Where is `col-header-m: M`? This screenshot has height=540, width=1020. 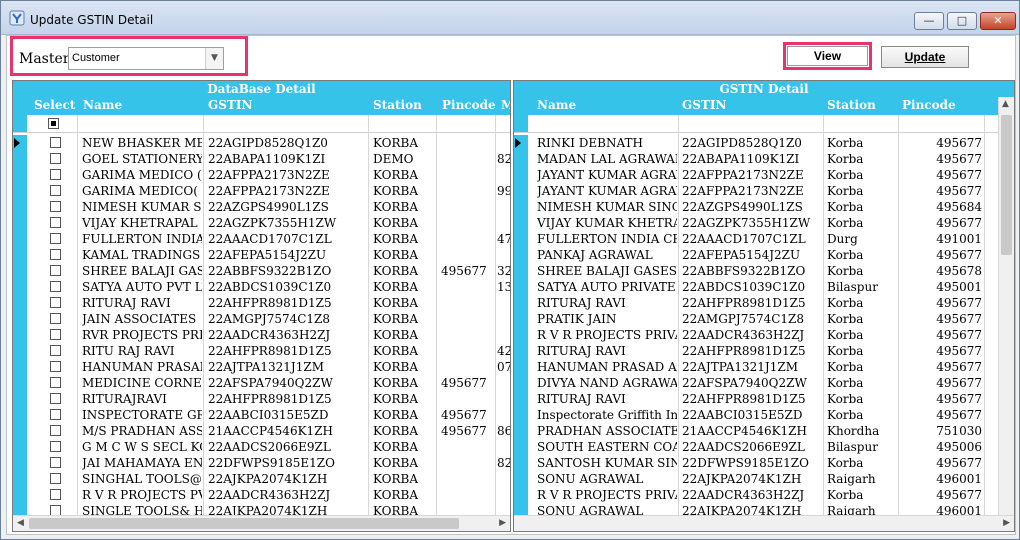 col-header-m: M is located at coordinates (505, 105).